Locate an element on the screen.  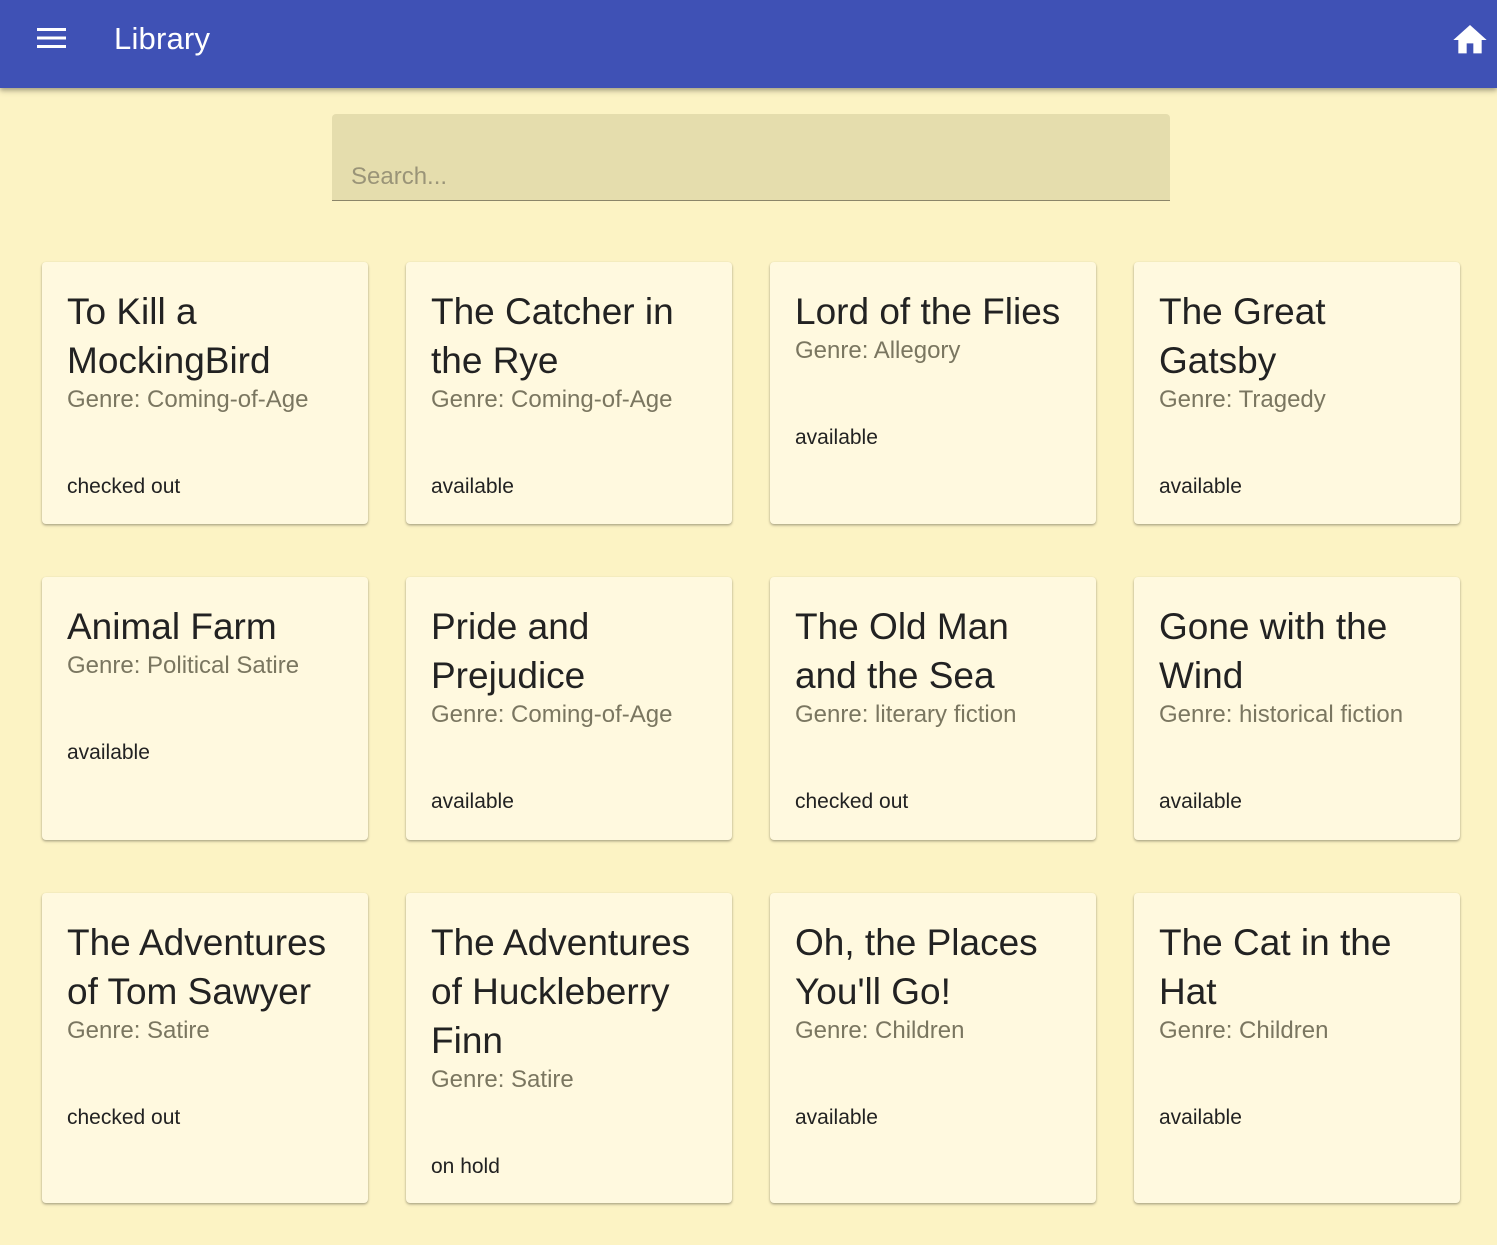
app-bar: Library is located at coordinates (748, 44).